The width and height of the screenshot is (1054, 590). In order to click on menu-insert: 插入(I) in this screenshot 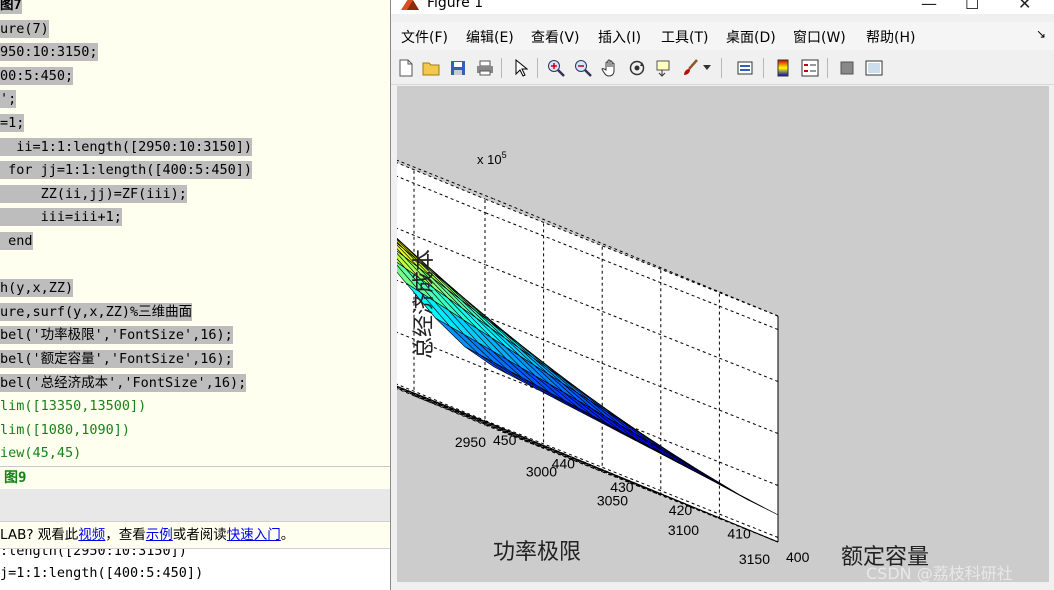, I will do `click(619, 37)`.